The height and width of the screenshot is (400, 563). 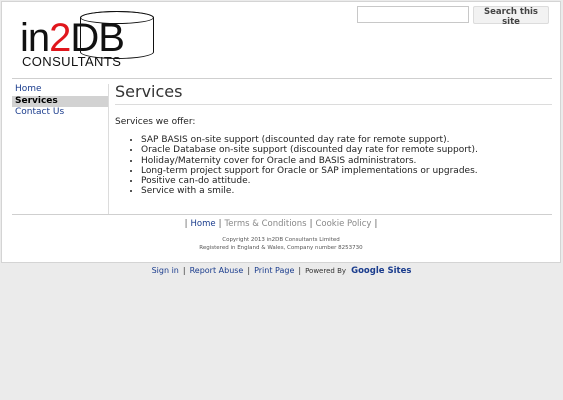 What do you see at coordinates (266, 224) in the screenshot?
I see `footer-link-terms: Terms & Conditions` at bounding box center [266, 224].